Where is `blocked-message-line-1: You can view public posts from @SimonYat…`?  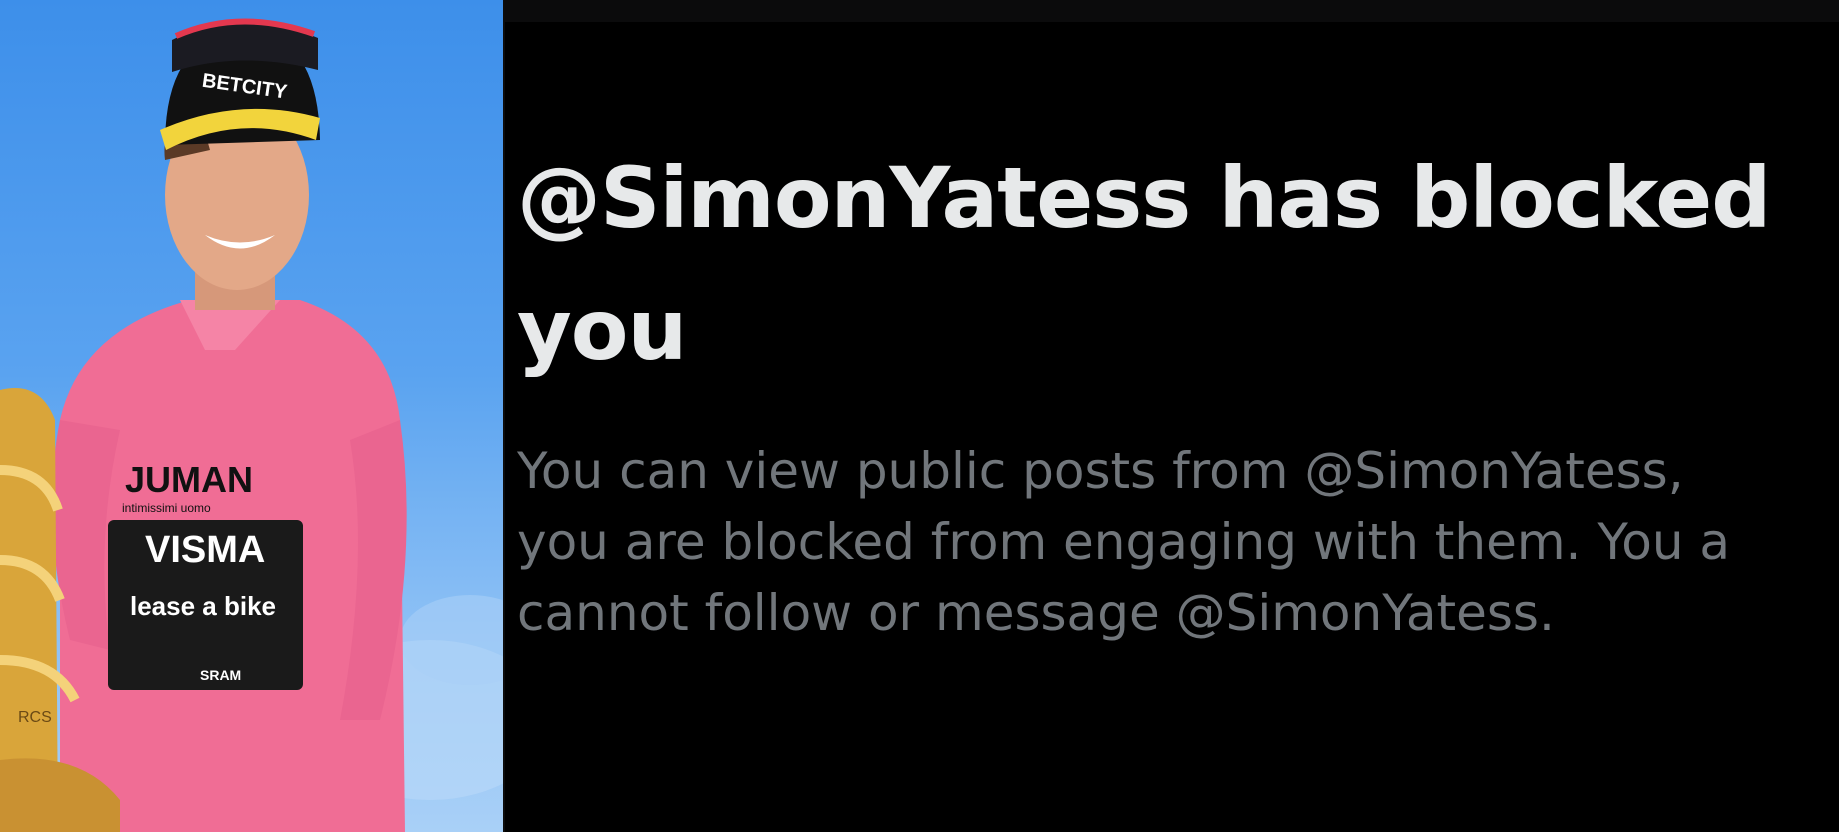
blocked-message-line-1: You can view public posts from @SimonYat… is located at coordinates (1100, 471).